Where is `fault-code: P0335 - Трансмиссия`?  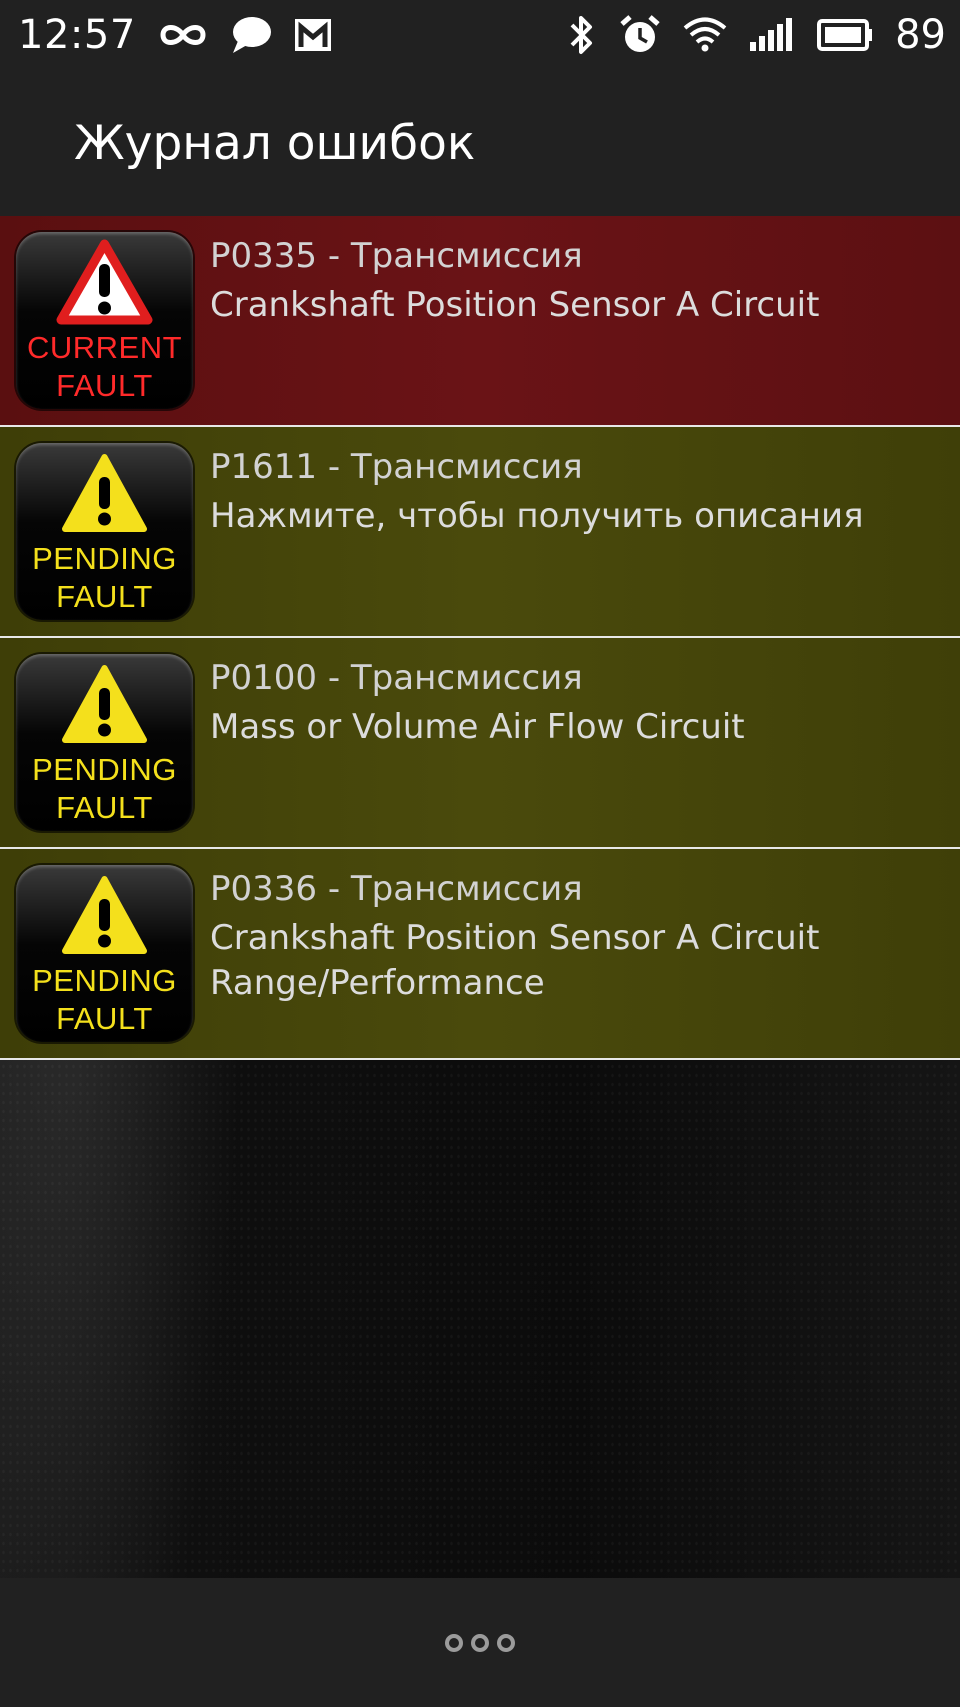
fault-code: P0335 - Трансмиссия is located at coordinates (396, 256).